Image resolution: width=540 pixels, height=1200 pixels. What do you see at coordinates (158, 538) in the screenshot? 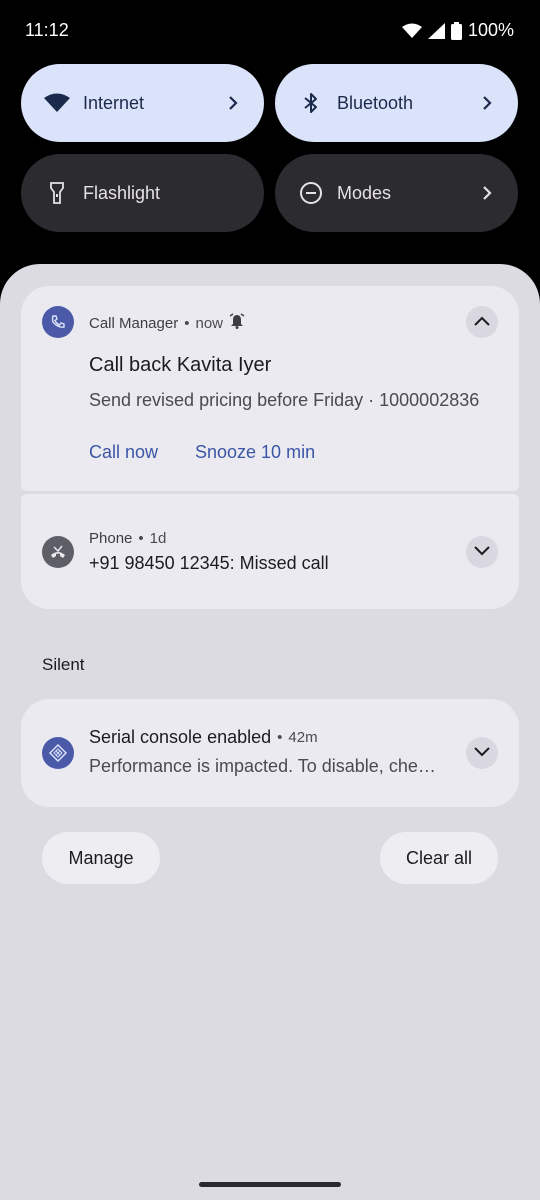
I see `notification-time: 1d` at bounding box center [158, 538].